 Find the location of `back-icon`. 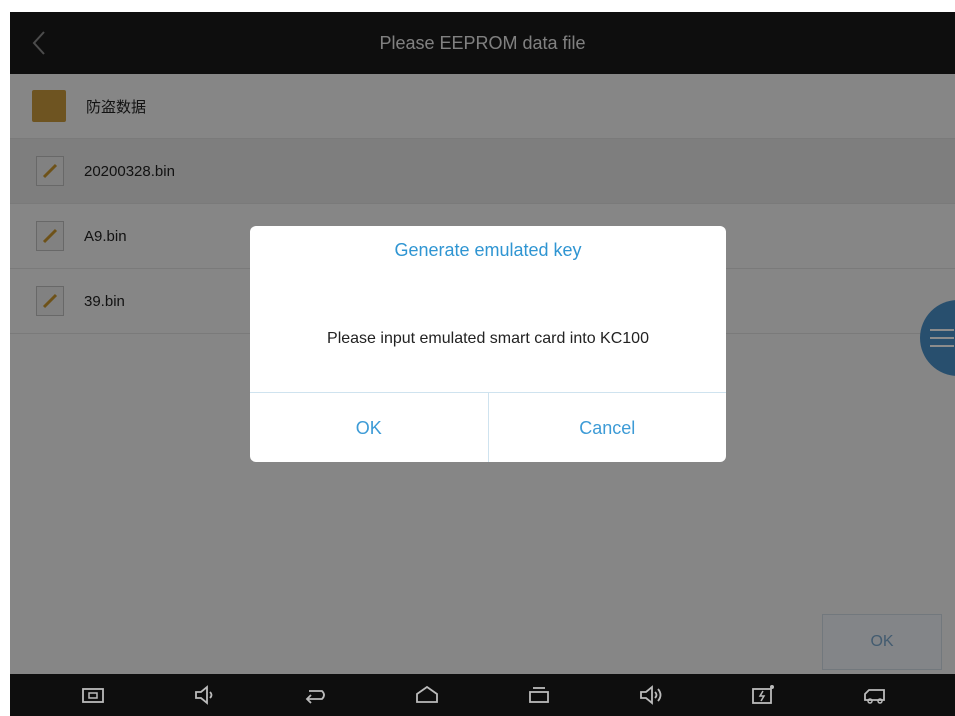

back-icon is located at coordinates (315, 695).